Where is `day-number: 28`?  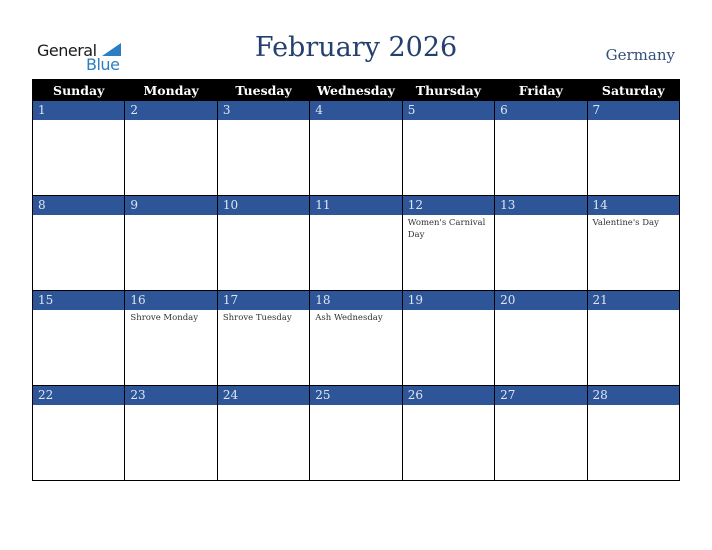
day-number: 28 is located at coordinates (632, 395).